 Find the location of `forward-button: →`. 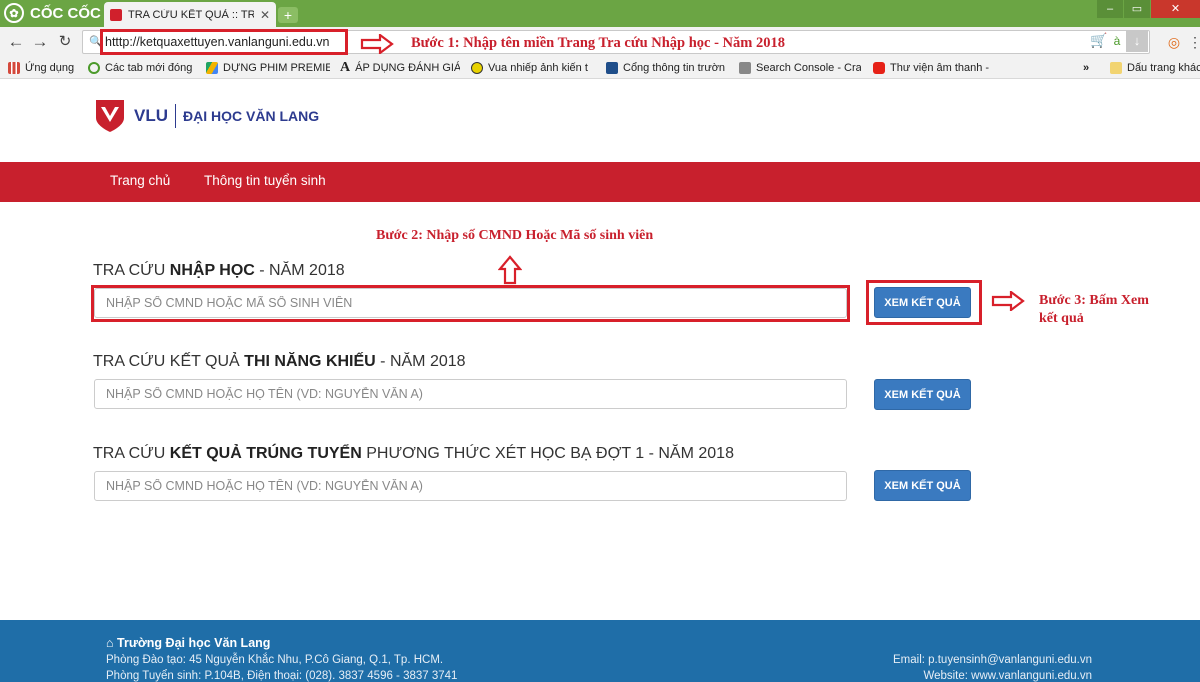

forward-button: → is located at coordinates (40, 42).